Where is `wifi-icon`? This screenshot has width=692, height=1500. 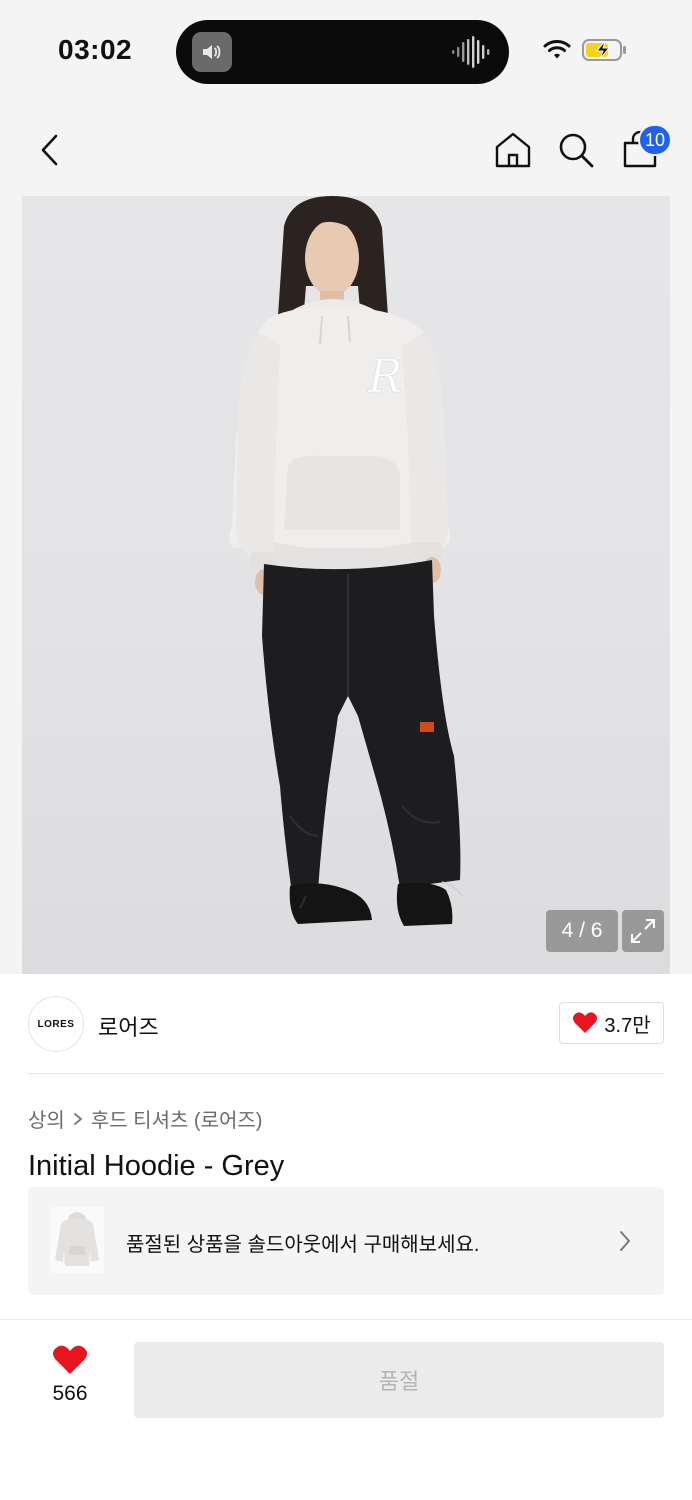
wifi-icon is located at coordinates (557, 51).